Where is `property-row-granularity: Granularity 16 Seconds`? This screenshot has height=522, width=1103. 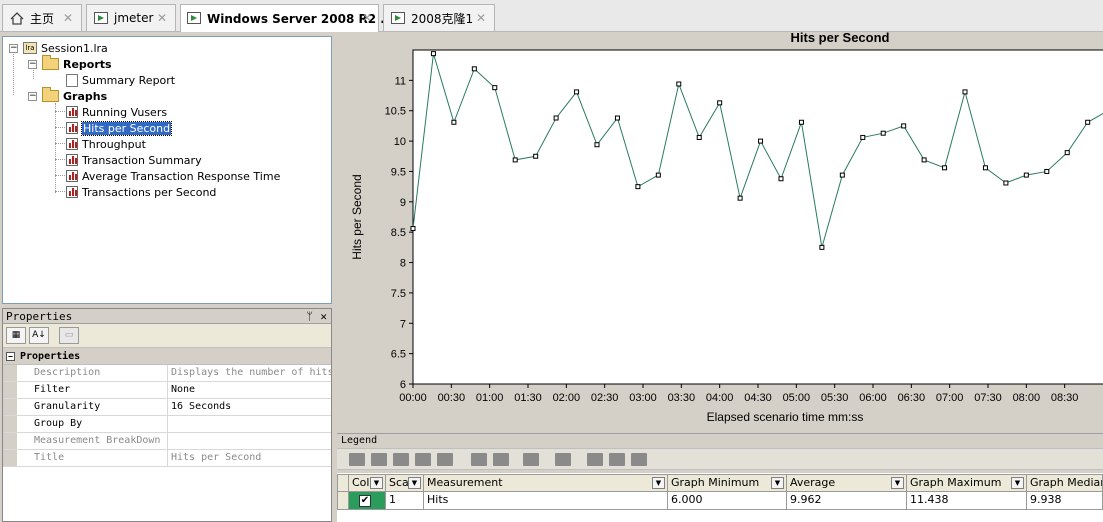
property-row-granularity: Granularity 16 Seconds is located at coordinates (167, 407).